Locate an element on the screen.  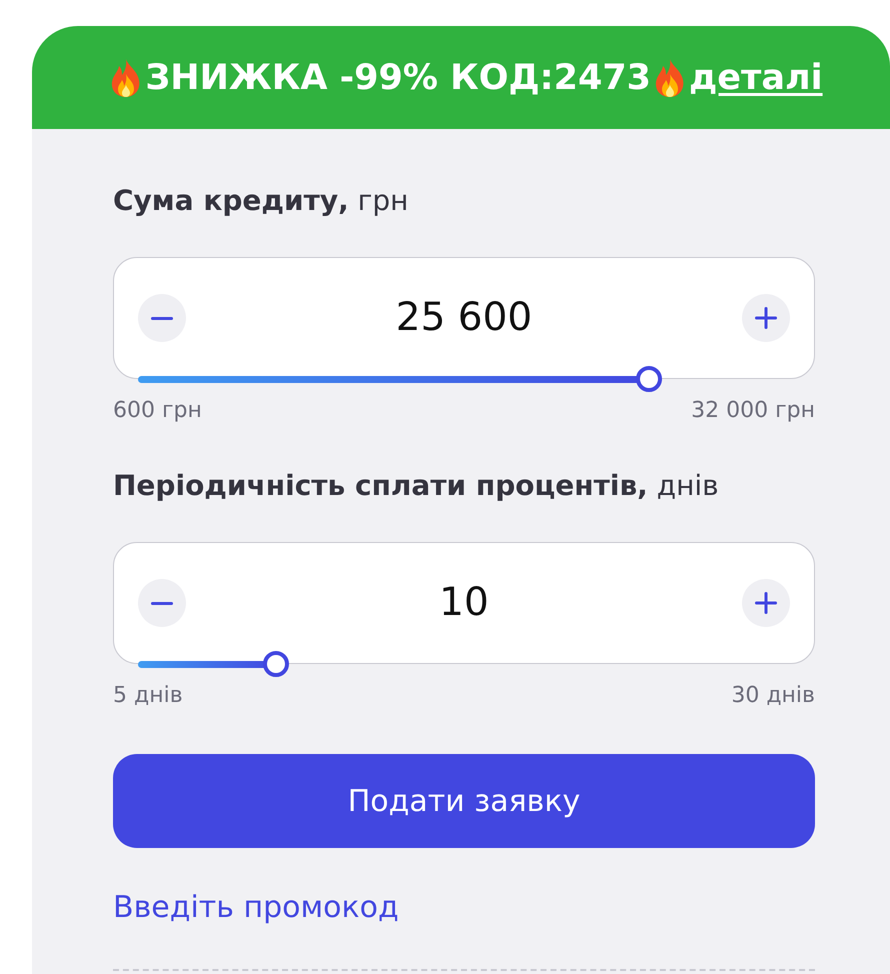
min-label: 600 грн is located at coordinates (157, 411).